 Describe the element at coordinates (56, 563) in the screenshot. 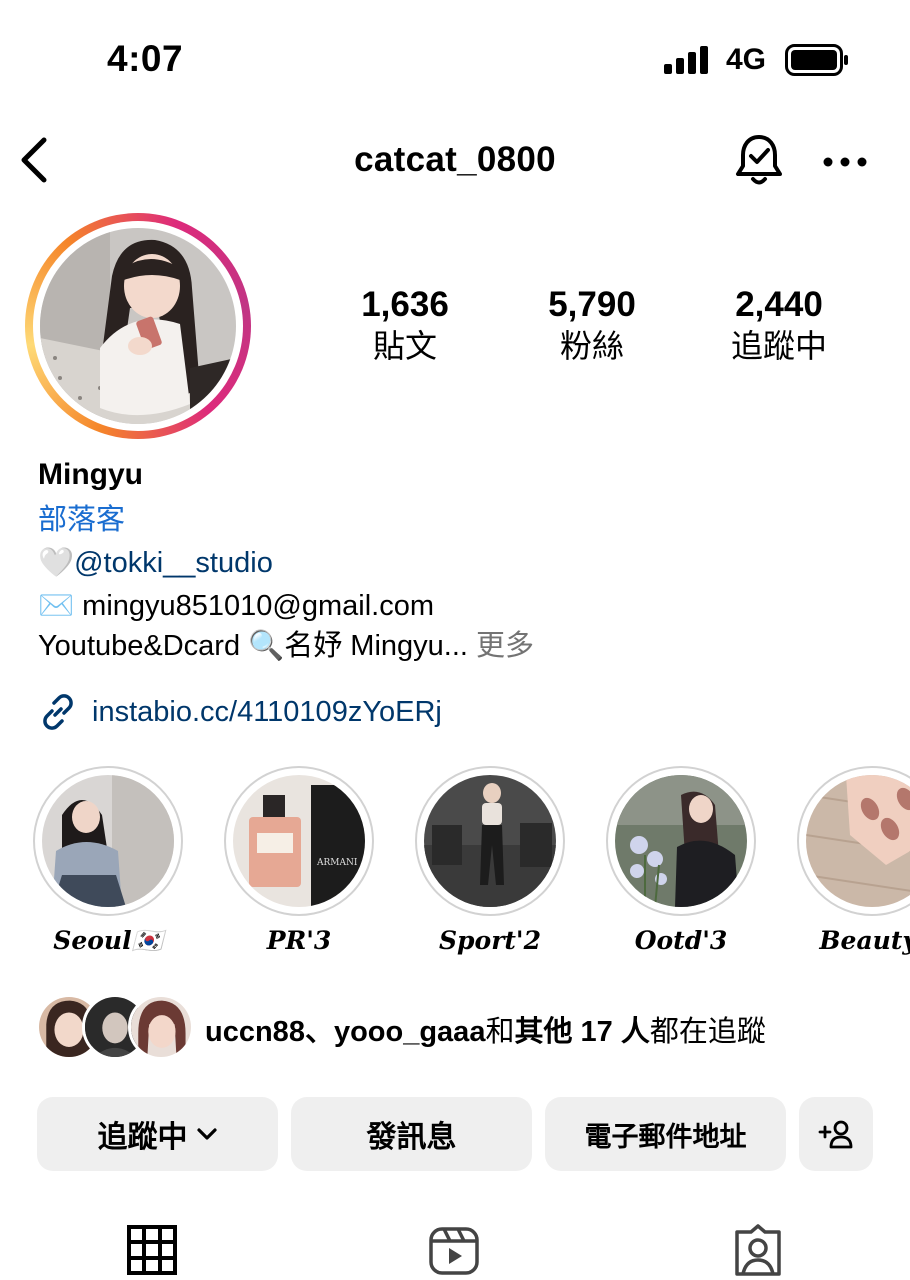

I see `heart-emoji: 🤍` at that location.